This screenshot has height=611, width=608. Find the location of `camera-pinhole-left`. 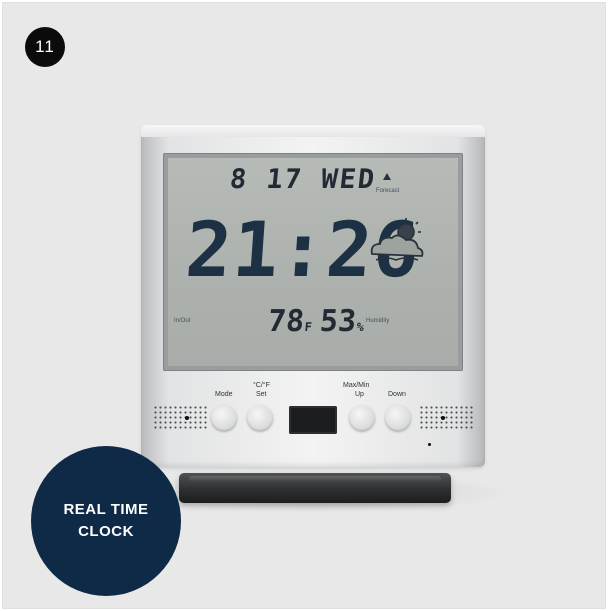

camera-pinhole-left is located at coordinates (187, 418).